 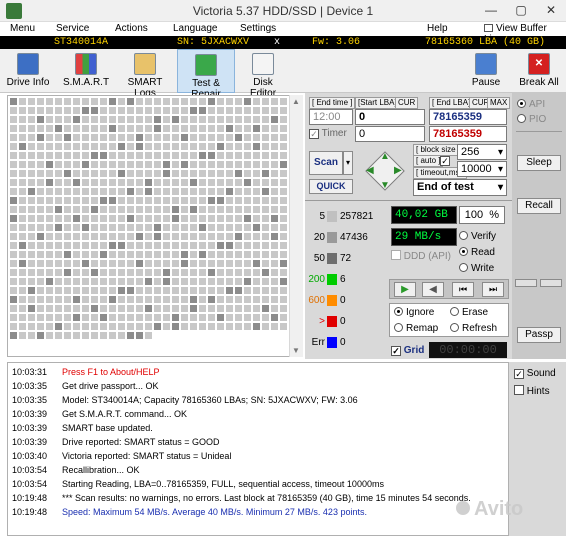 I want to click on menu-item-menu: Menu, so click(x=22, y=28).